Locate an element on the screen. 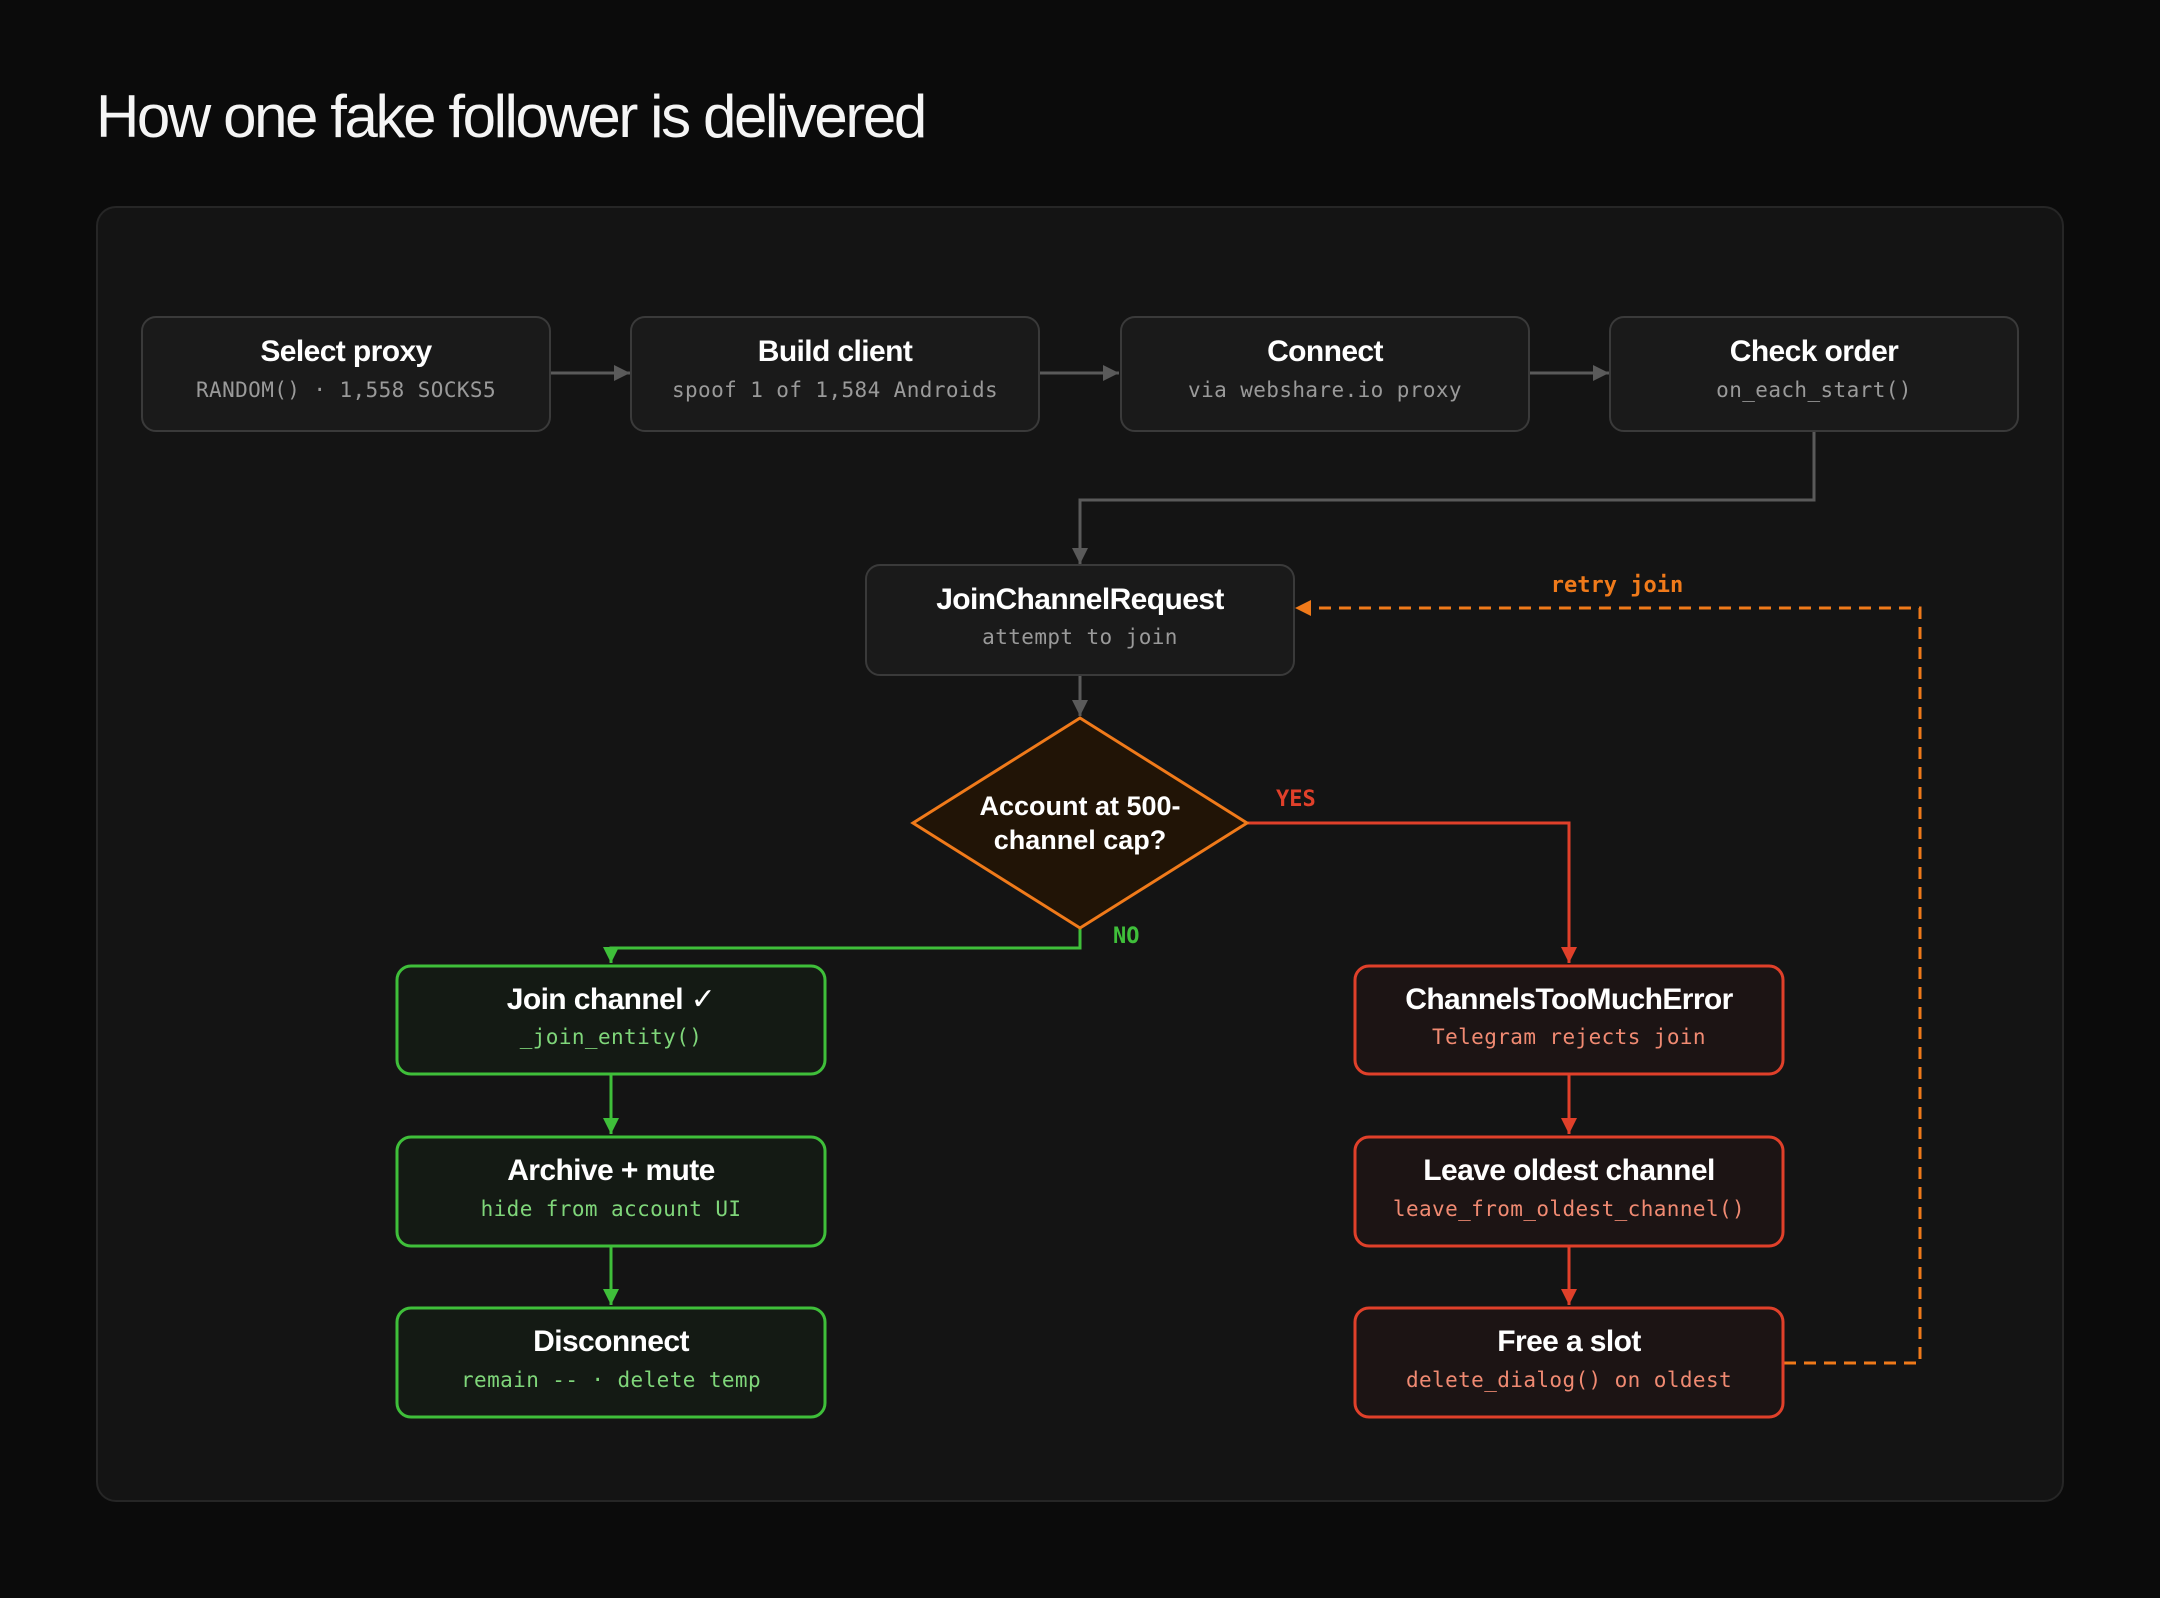 Image resolution: width=2160 pixels, height=1598 pixels. decision-diamond: Account at 500- channel cap? is located at coordinates (1080, 823).